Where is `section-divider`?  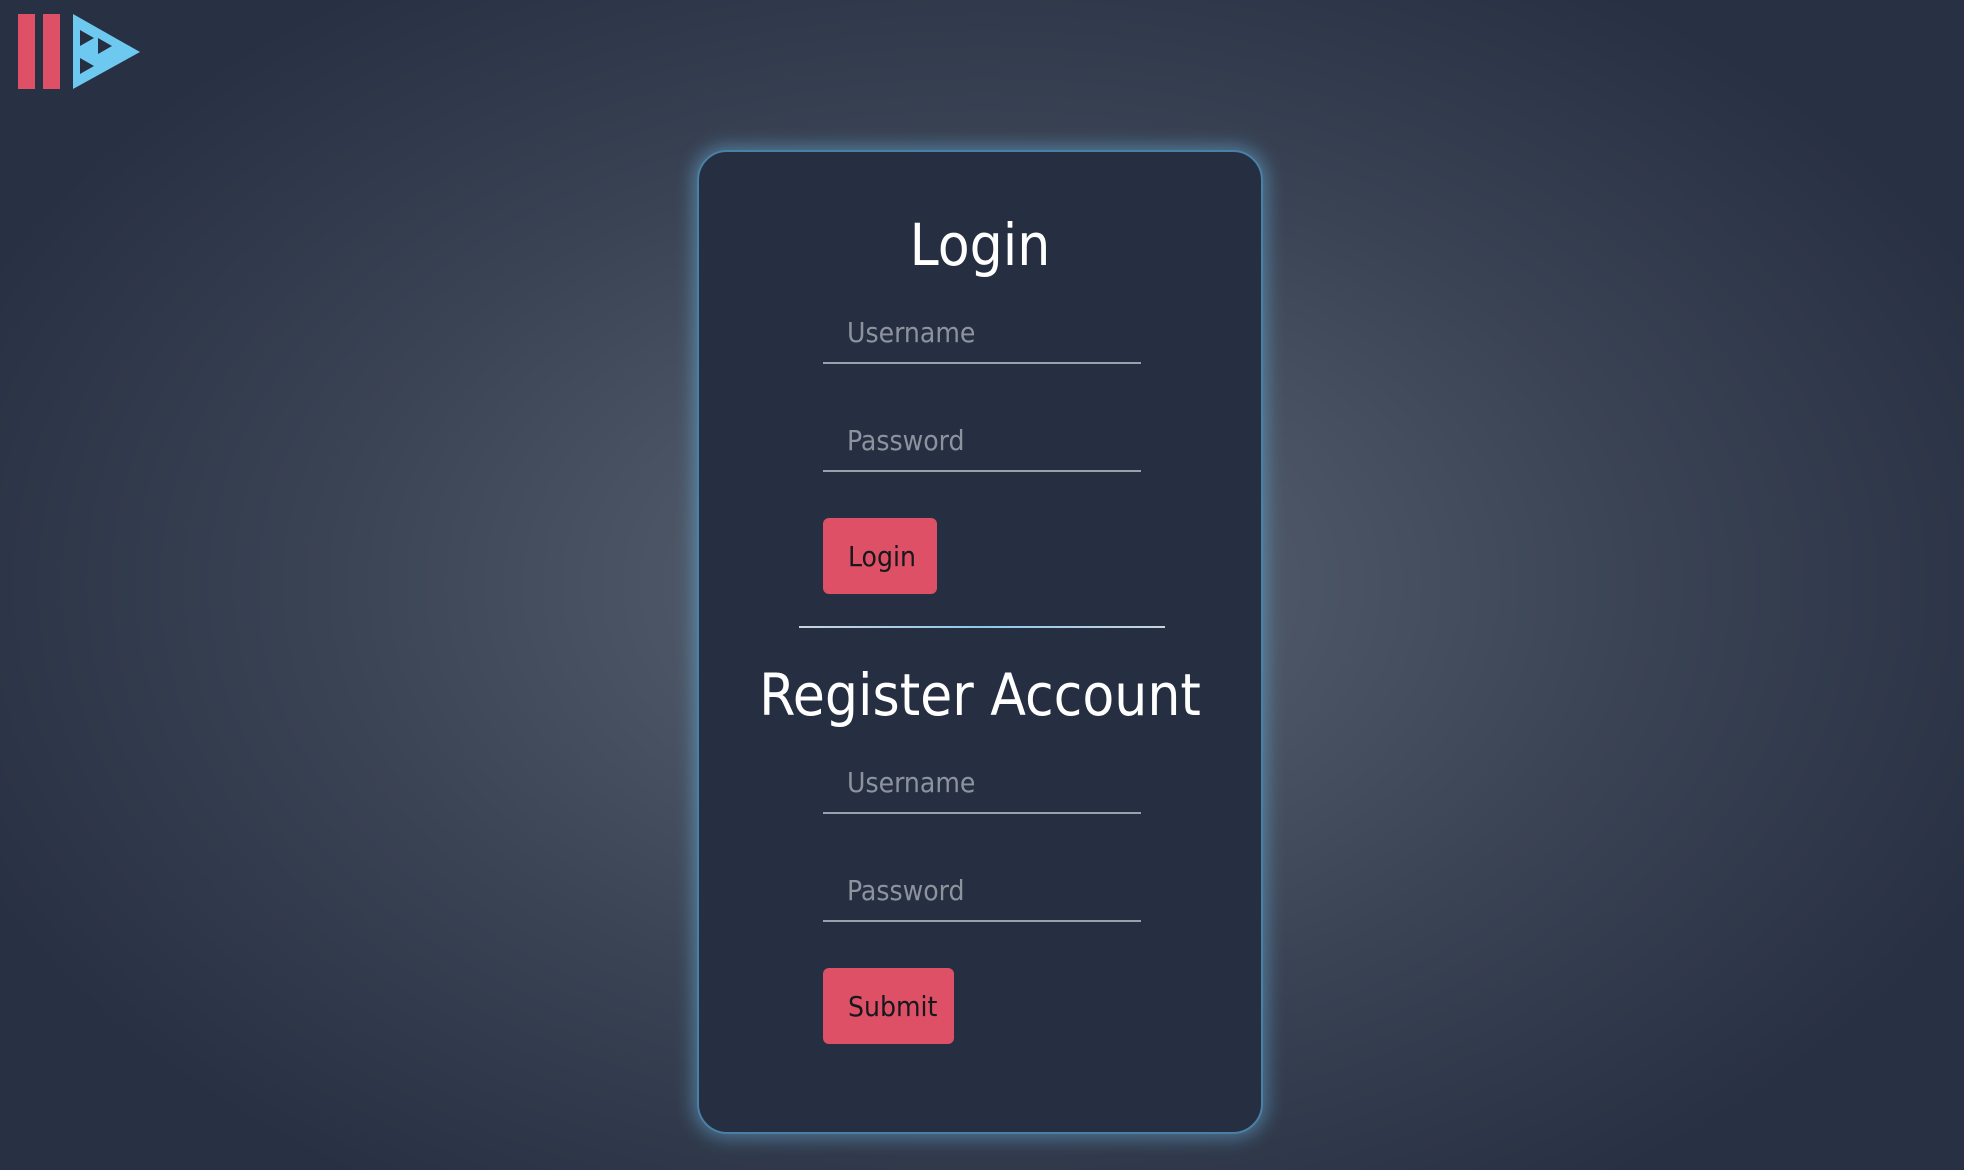 section-divider is located at coordinates (982, 627).